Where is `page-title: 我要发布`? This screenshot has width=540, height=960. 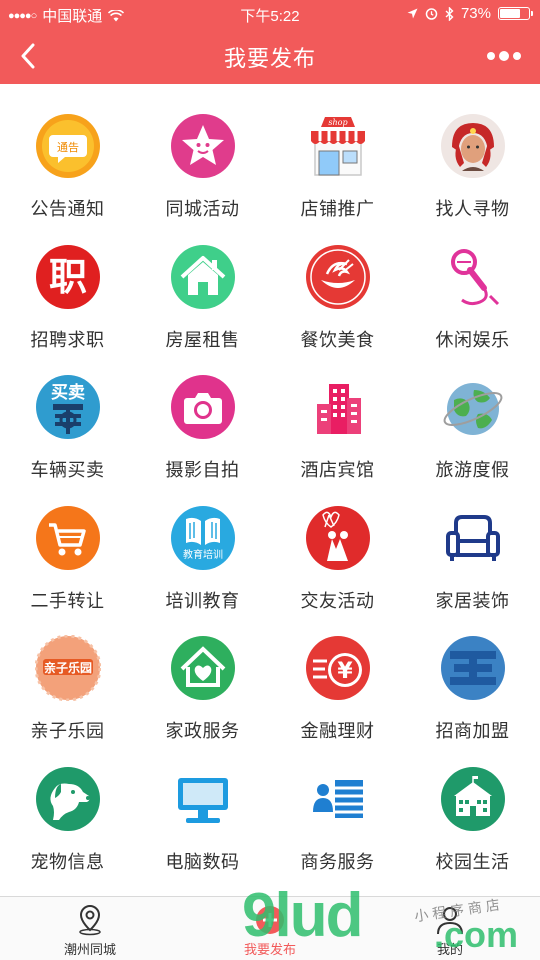 page-title: 我要发布 is located at coordinates (269, 58).